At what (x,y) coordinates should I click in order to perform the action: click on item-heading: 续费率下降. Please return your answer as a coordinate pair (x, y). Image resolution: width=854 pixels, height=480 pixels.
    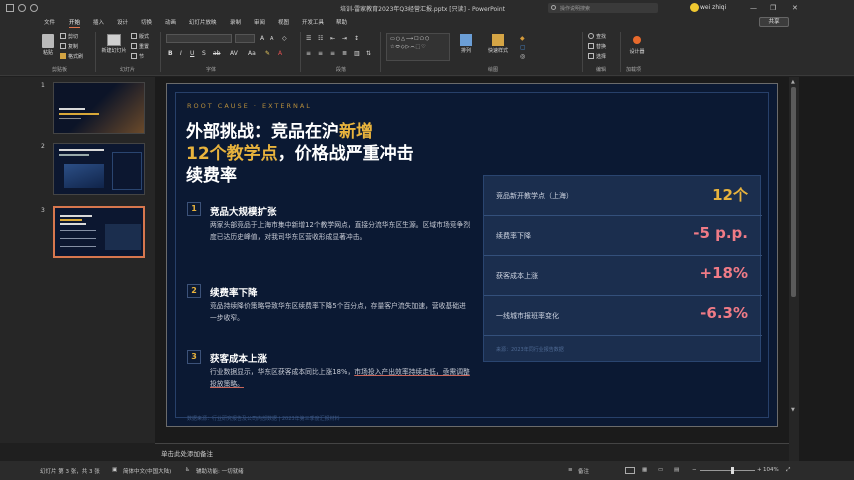
    Looking at the image, I should click on (234, 292).